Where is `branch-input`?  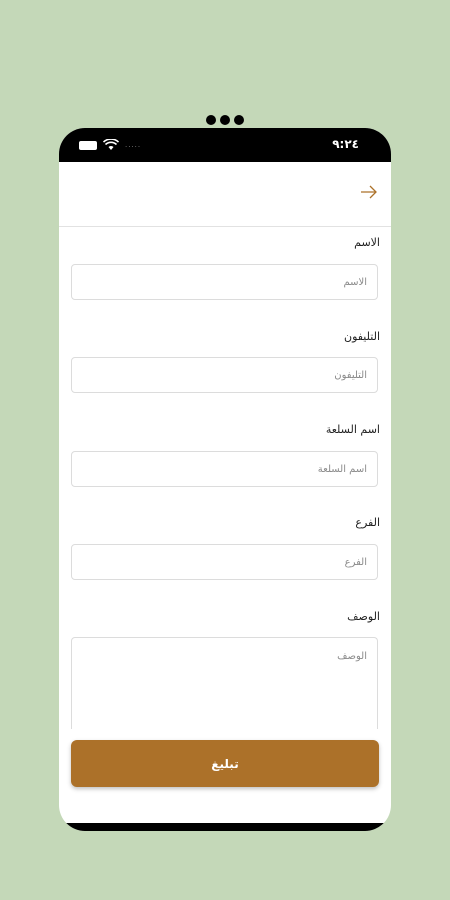 branch-input is located at coordinates (224, 562).